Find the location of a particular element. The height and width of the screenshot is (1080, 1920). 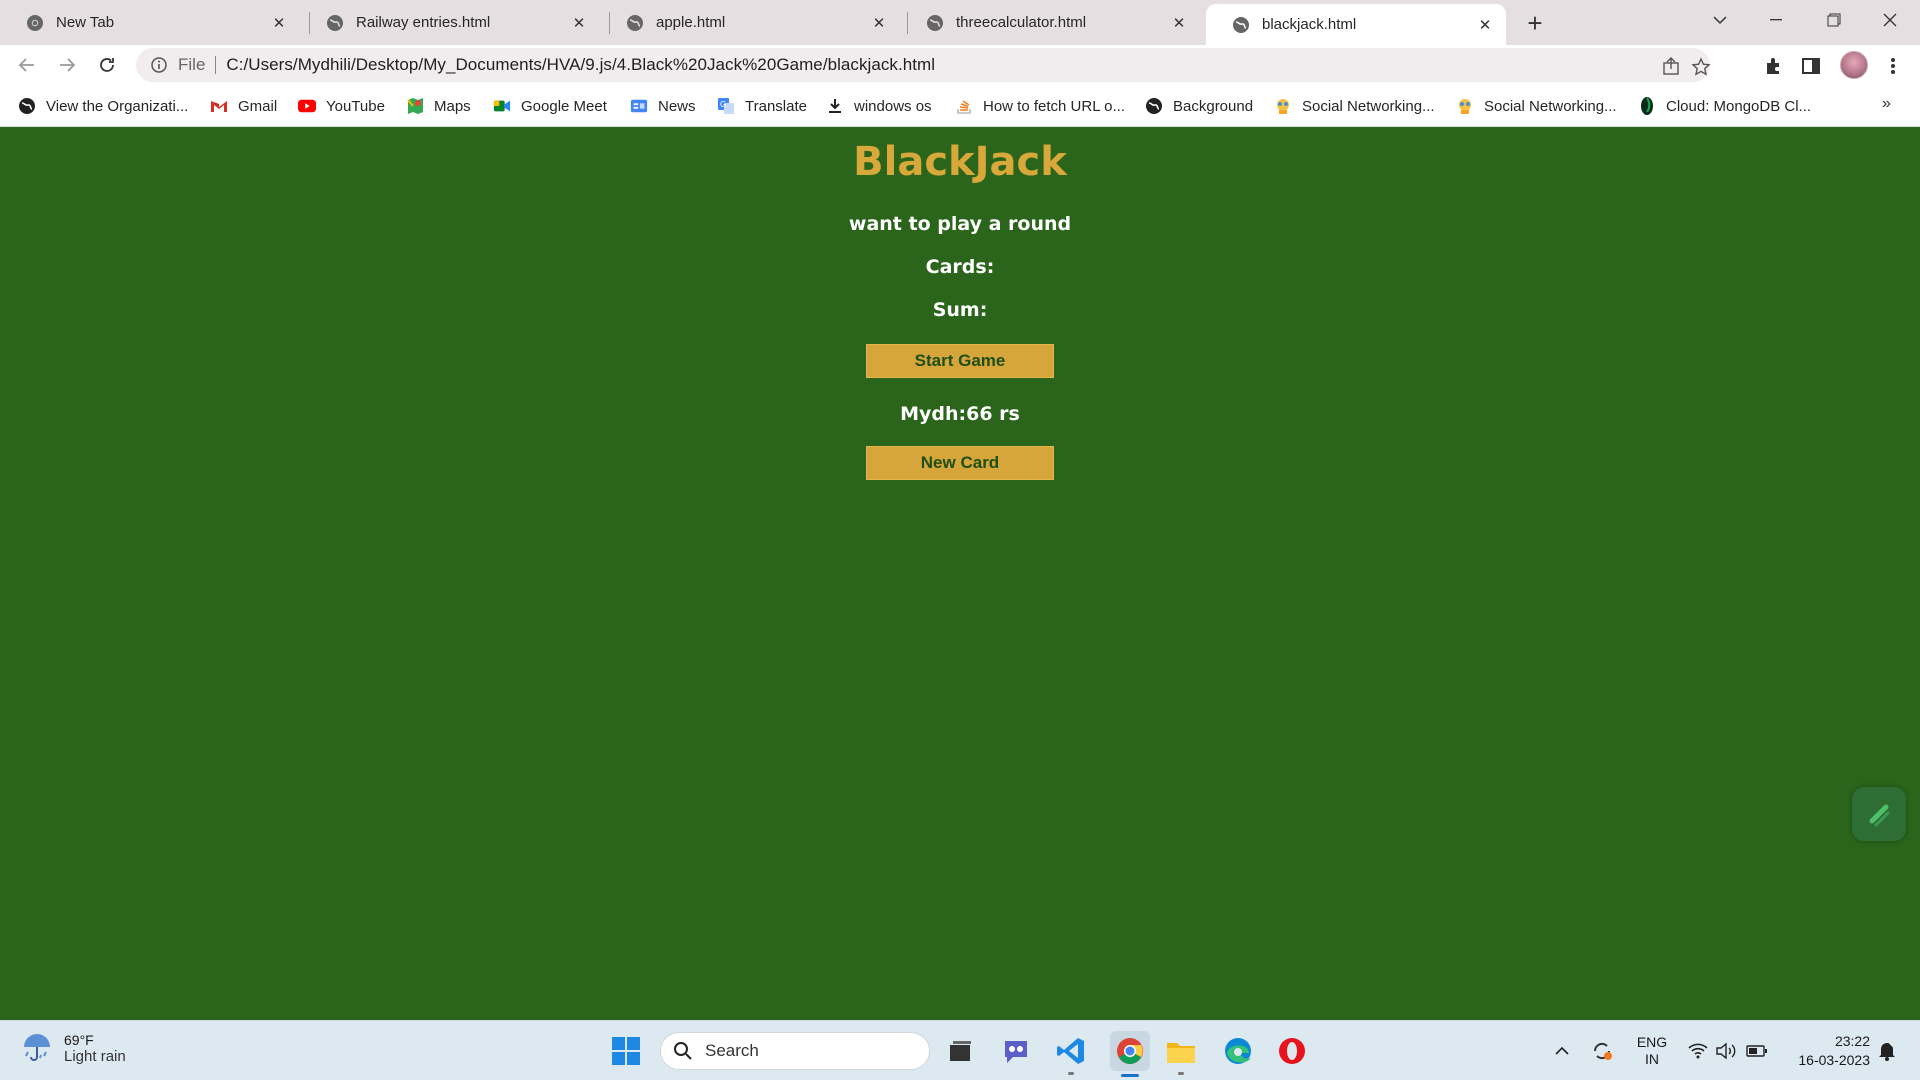

bookmark-item: Gmail is located at coordinates (243, 106).